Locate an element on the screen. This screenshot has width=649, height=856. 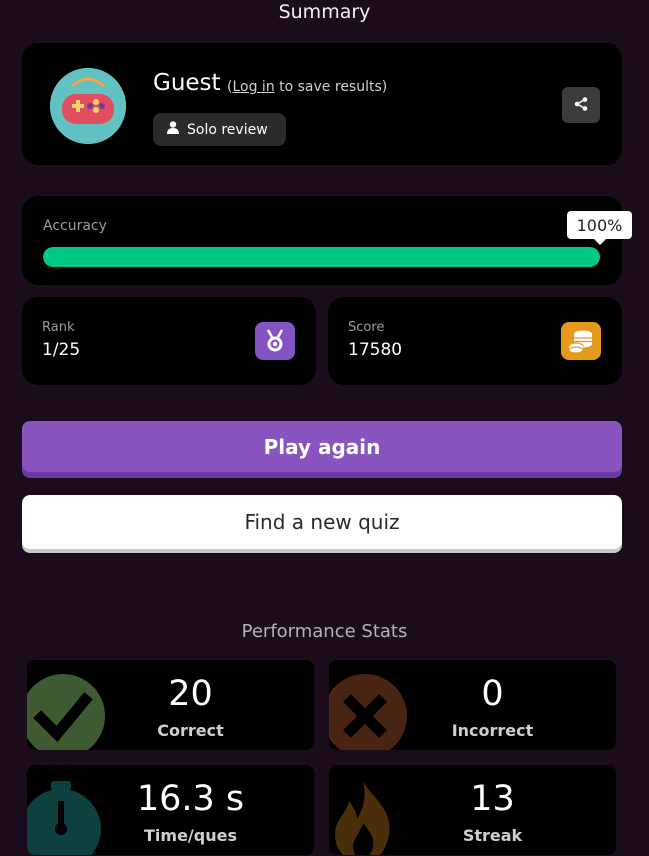
medal-icon is located at coordinates (275, 341).